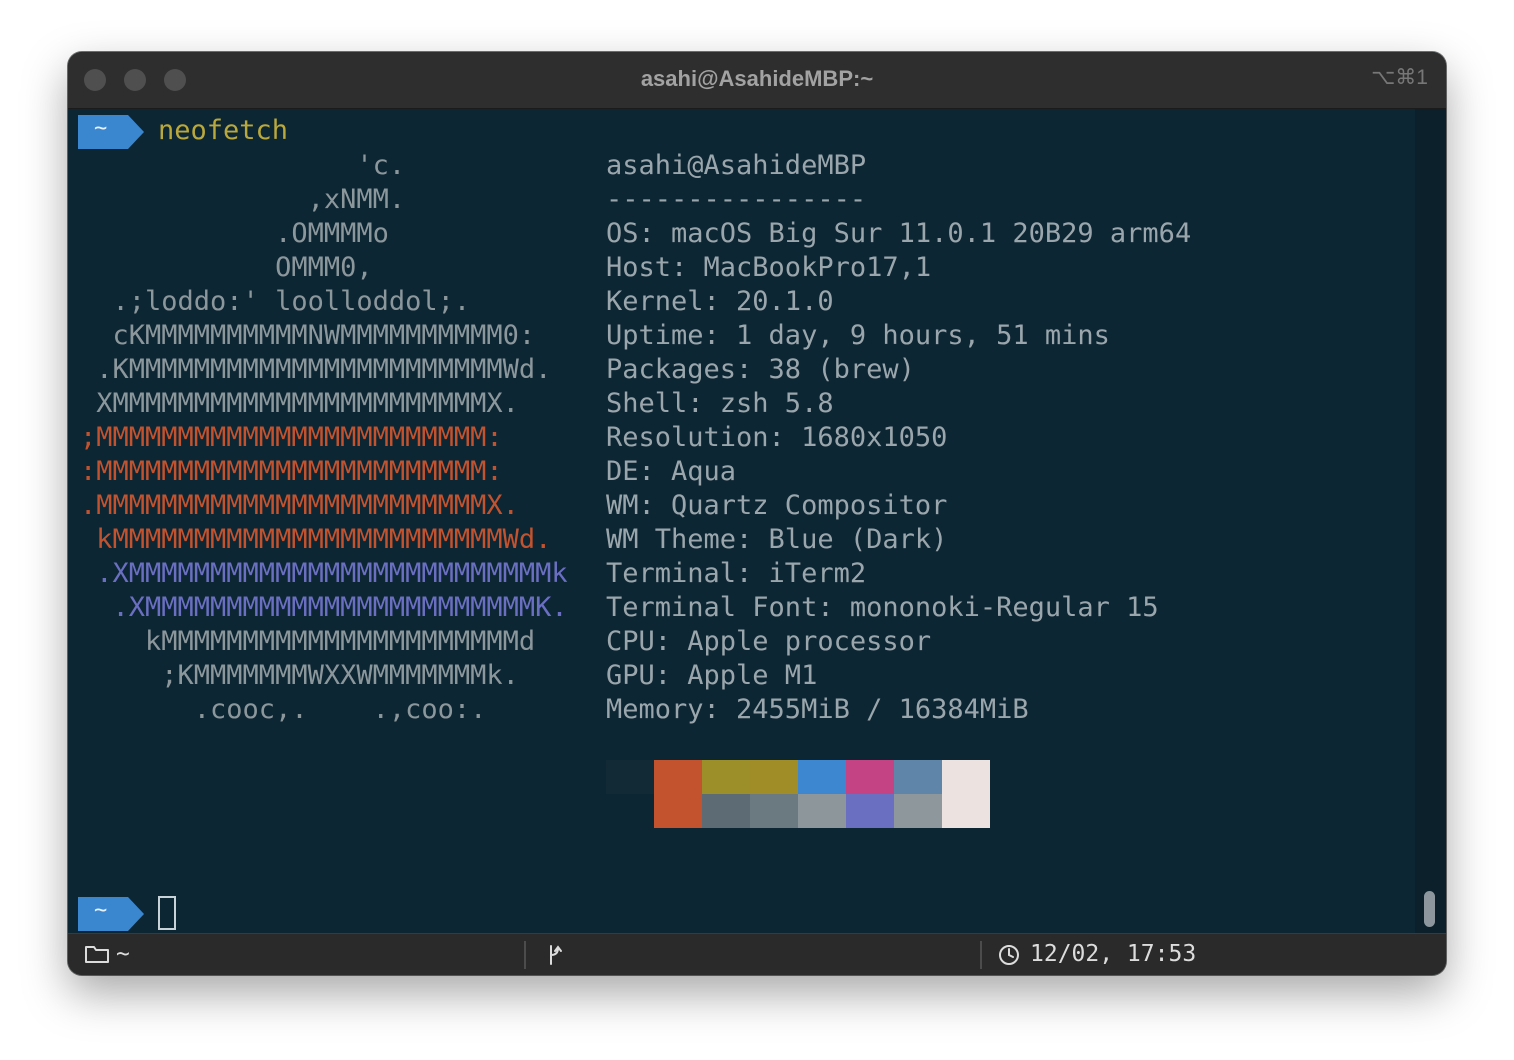 The width and height of the screenshot is (1514, 1060). What do you see at coordinates (757, 954) in the screenshot?
I see `status-bar: ~ 12/02, 17:53` at bounding box center [757, 954].